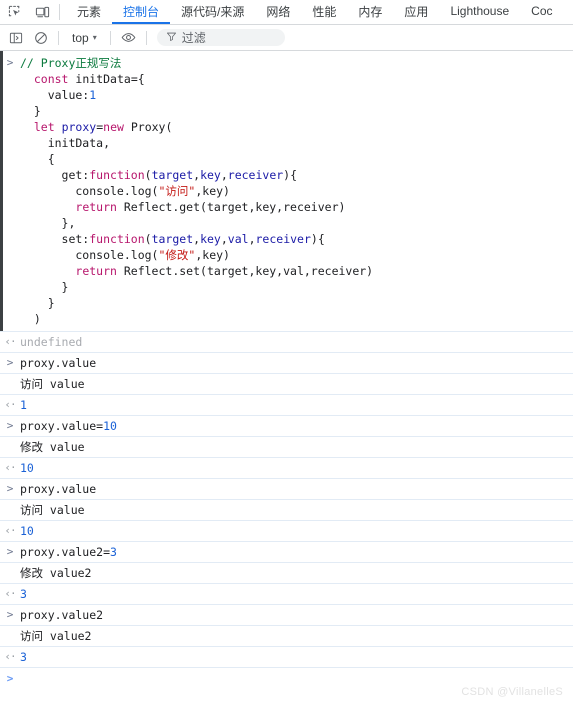 The width and height of the screenshot is (573, 710). I want to click on filter-input: 过滤, so click(220, 37).